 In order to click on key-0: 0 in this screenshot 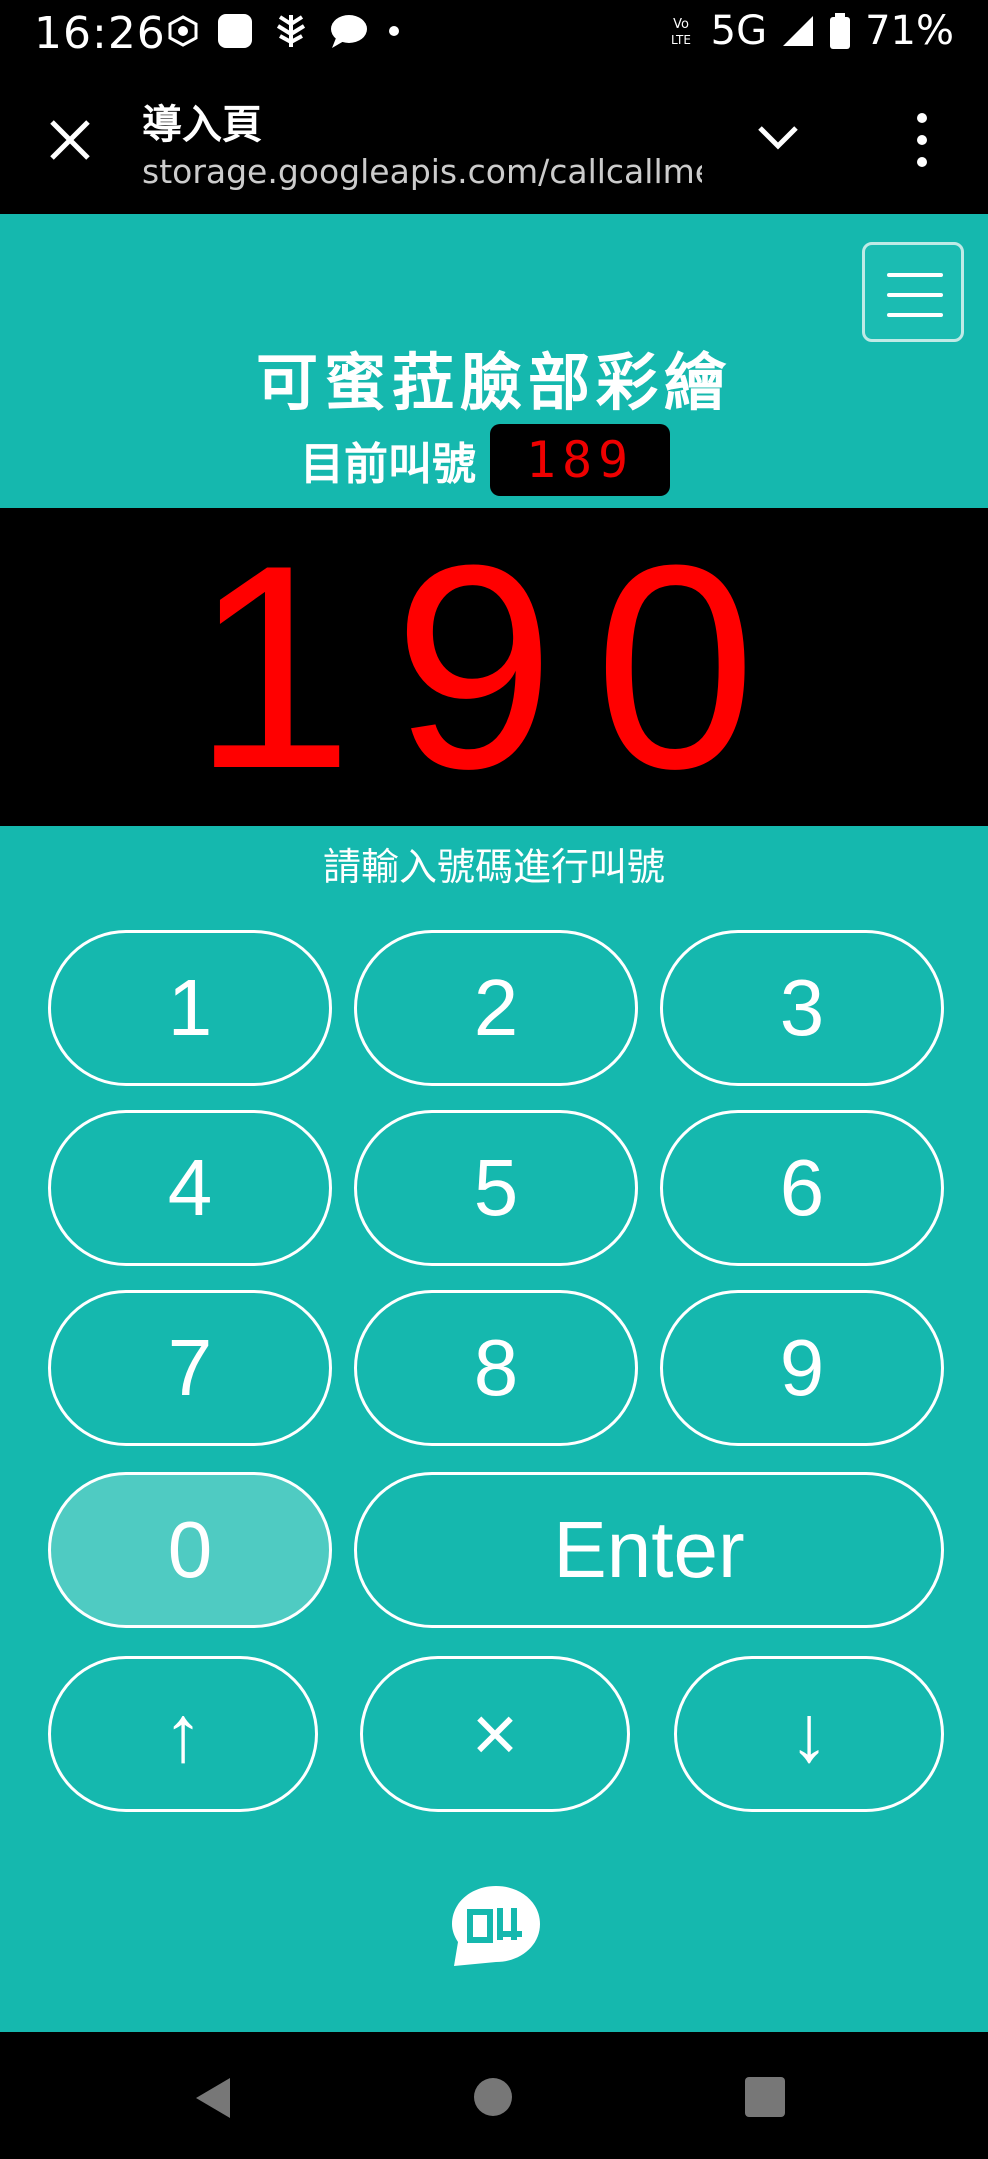, I will do `click(190, 1550)`.